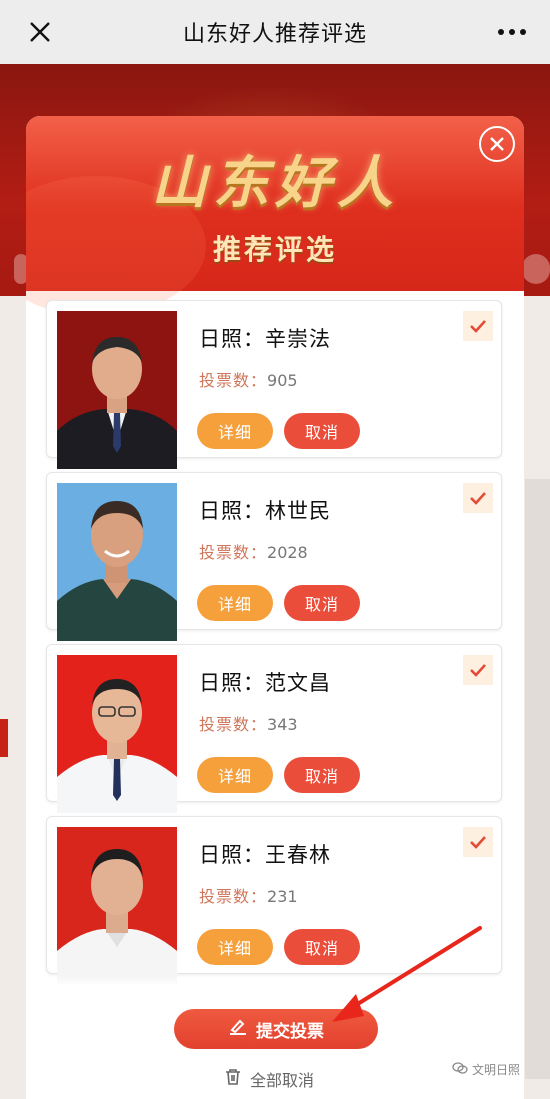  What do you see at coordinates (282, 724) in the screenshot?
I see `votes-value: 343` at bounding box center [282, 724].